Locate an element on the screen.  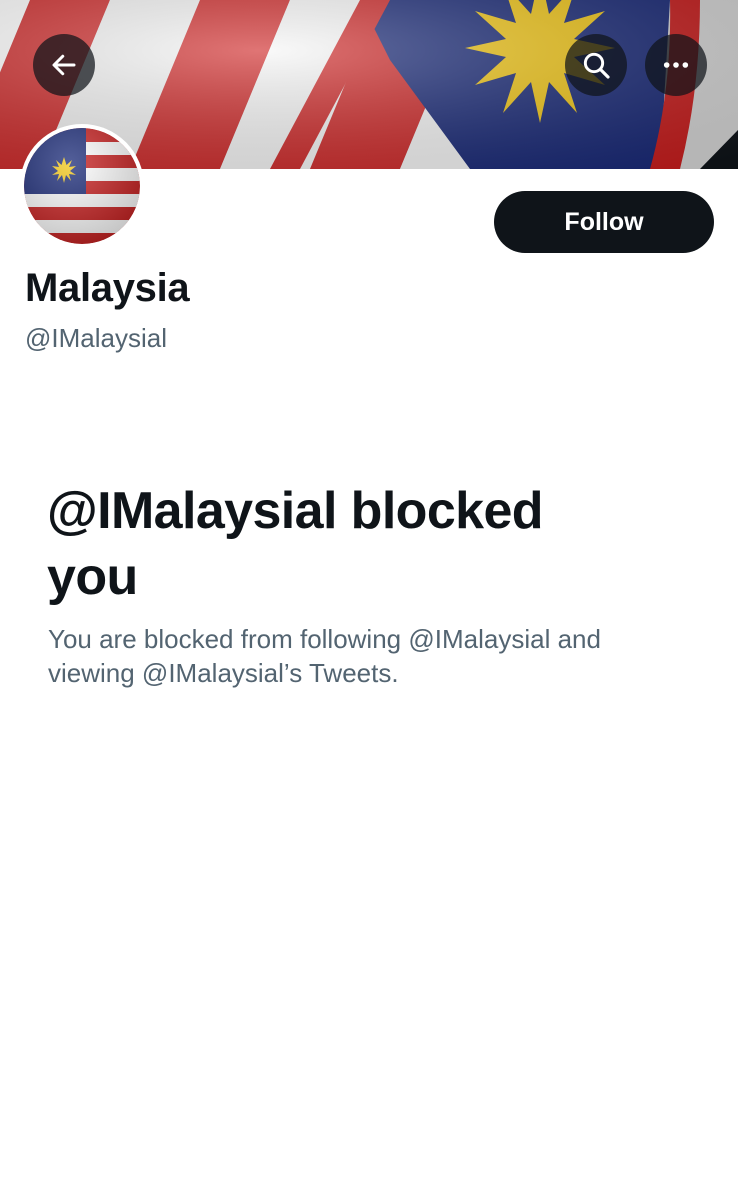
arrow-left-icon is located at coordinates (64, 65).